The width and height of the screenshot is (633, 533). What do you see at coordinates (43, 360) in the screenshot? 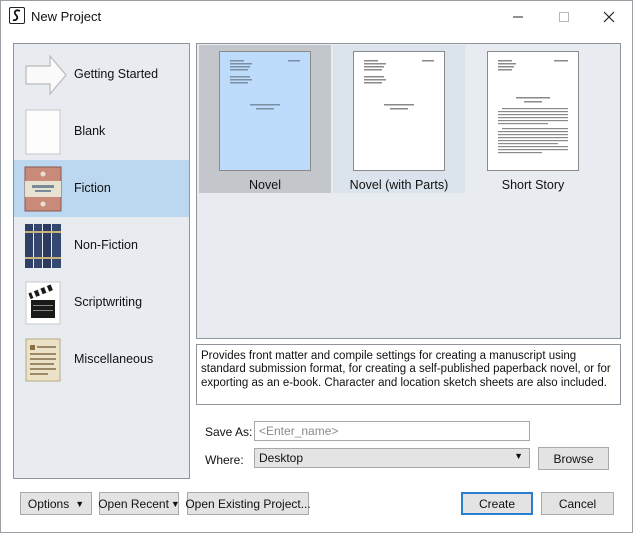
I see `parchment-icon` at bounding box center [43, 360].